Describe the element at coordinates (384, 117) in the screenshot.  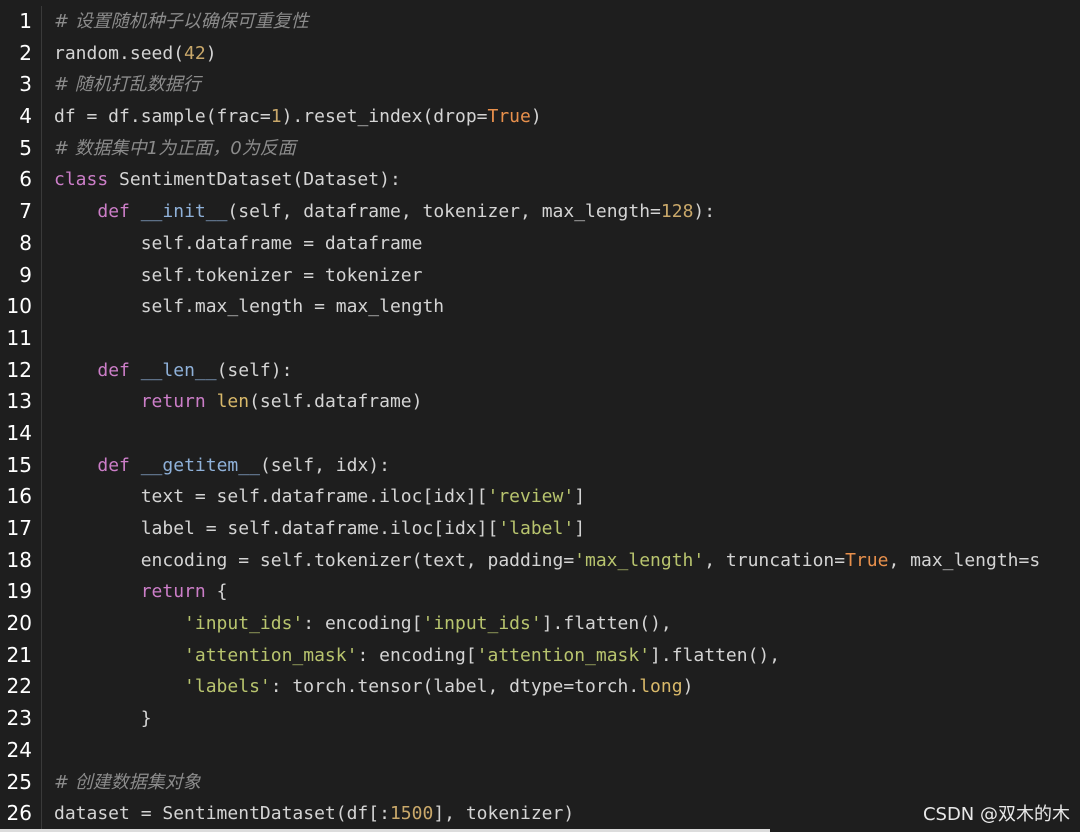
I see `code-token-plain: ).reset_index(drop=` at that location.